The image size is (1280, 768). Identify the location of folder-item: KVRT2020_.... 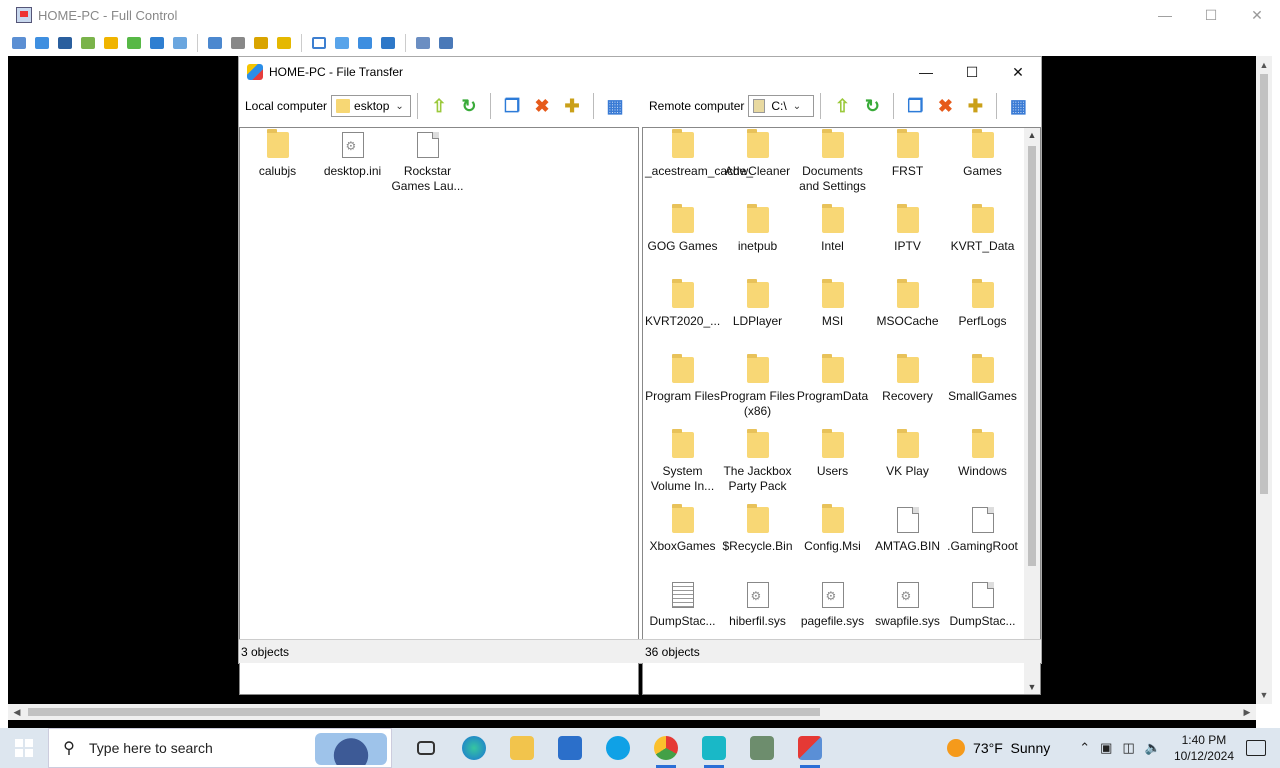
(682, 304).